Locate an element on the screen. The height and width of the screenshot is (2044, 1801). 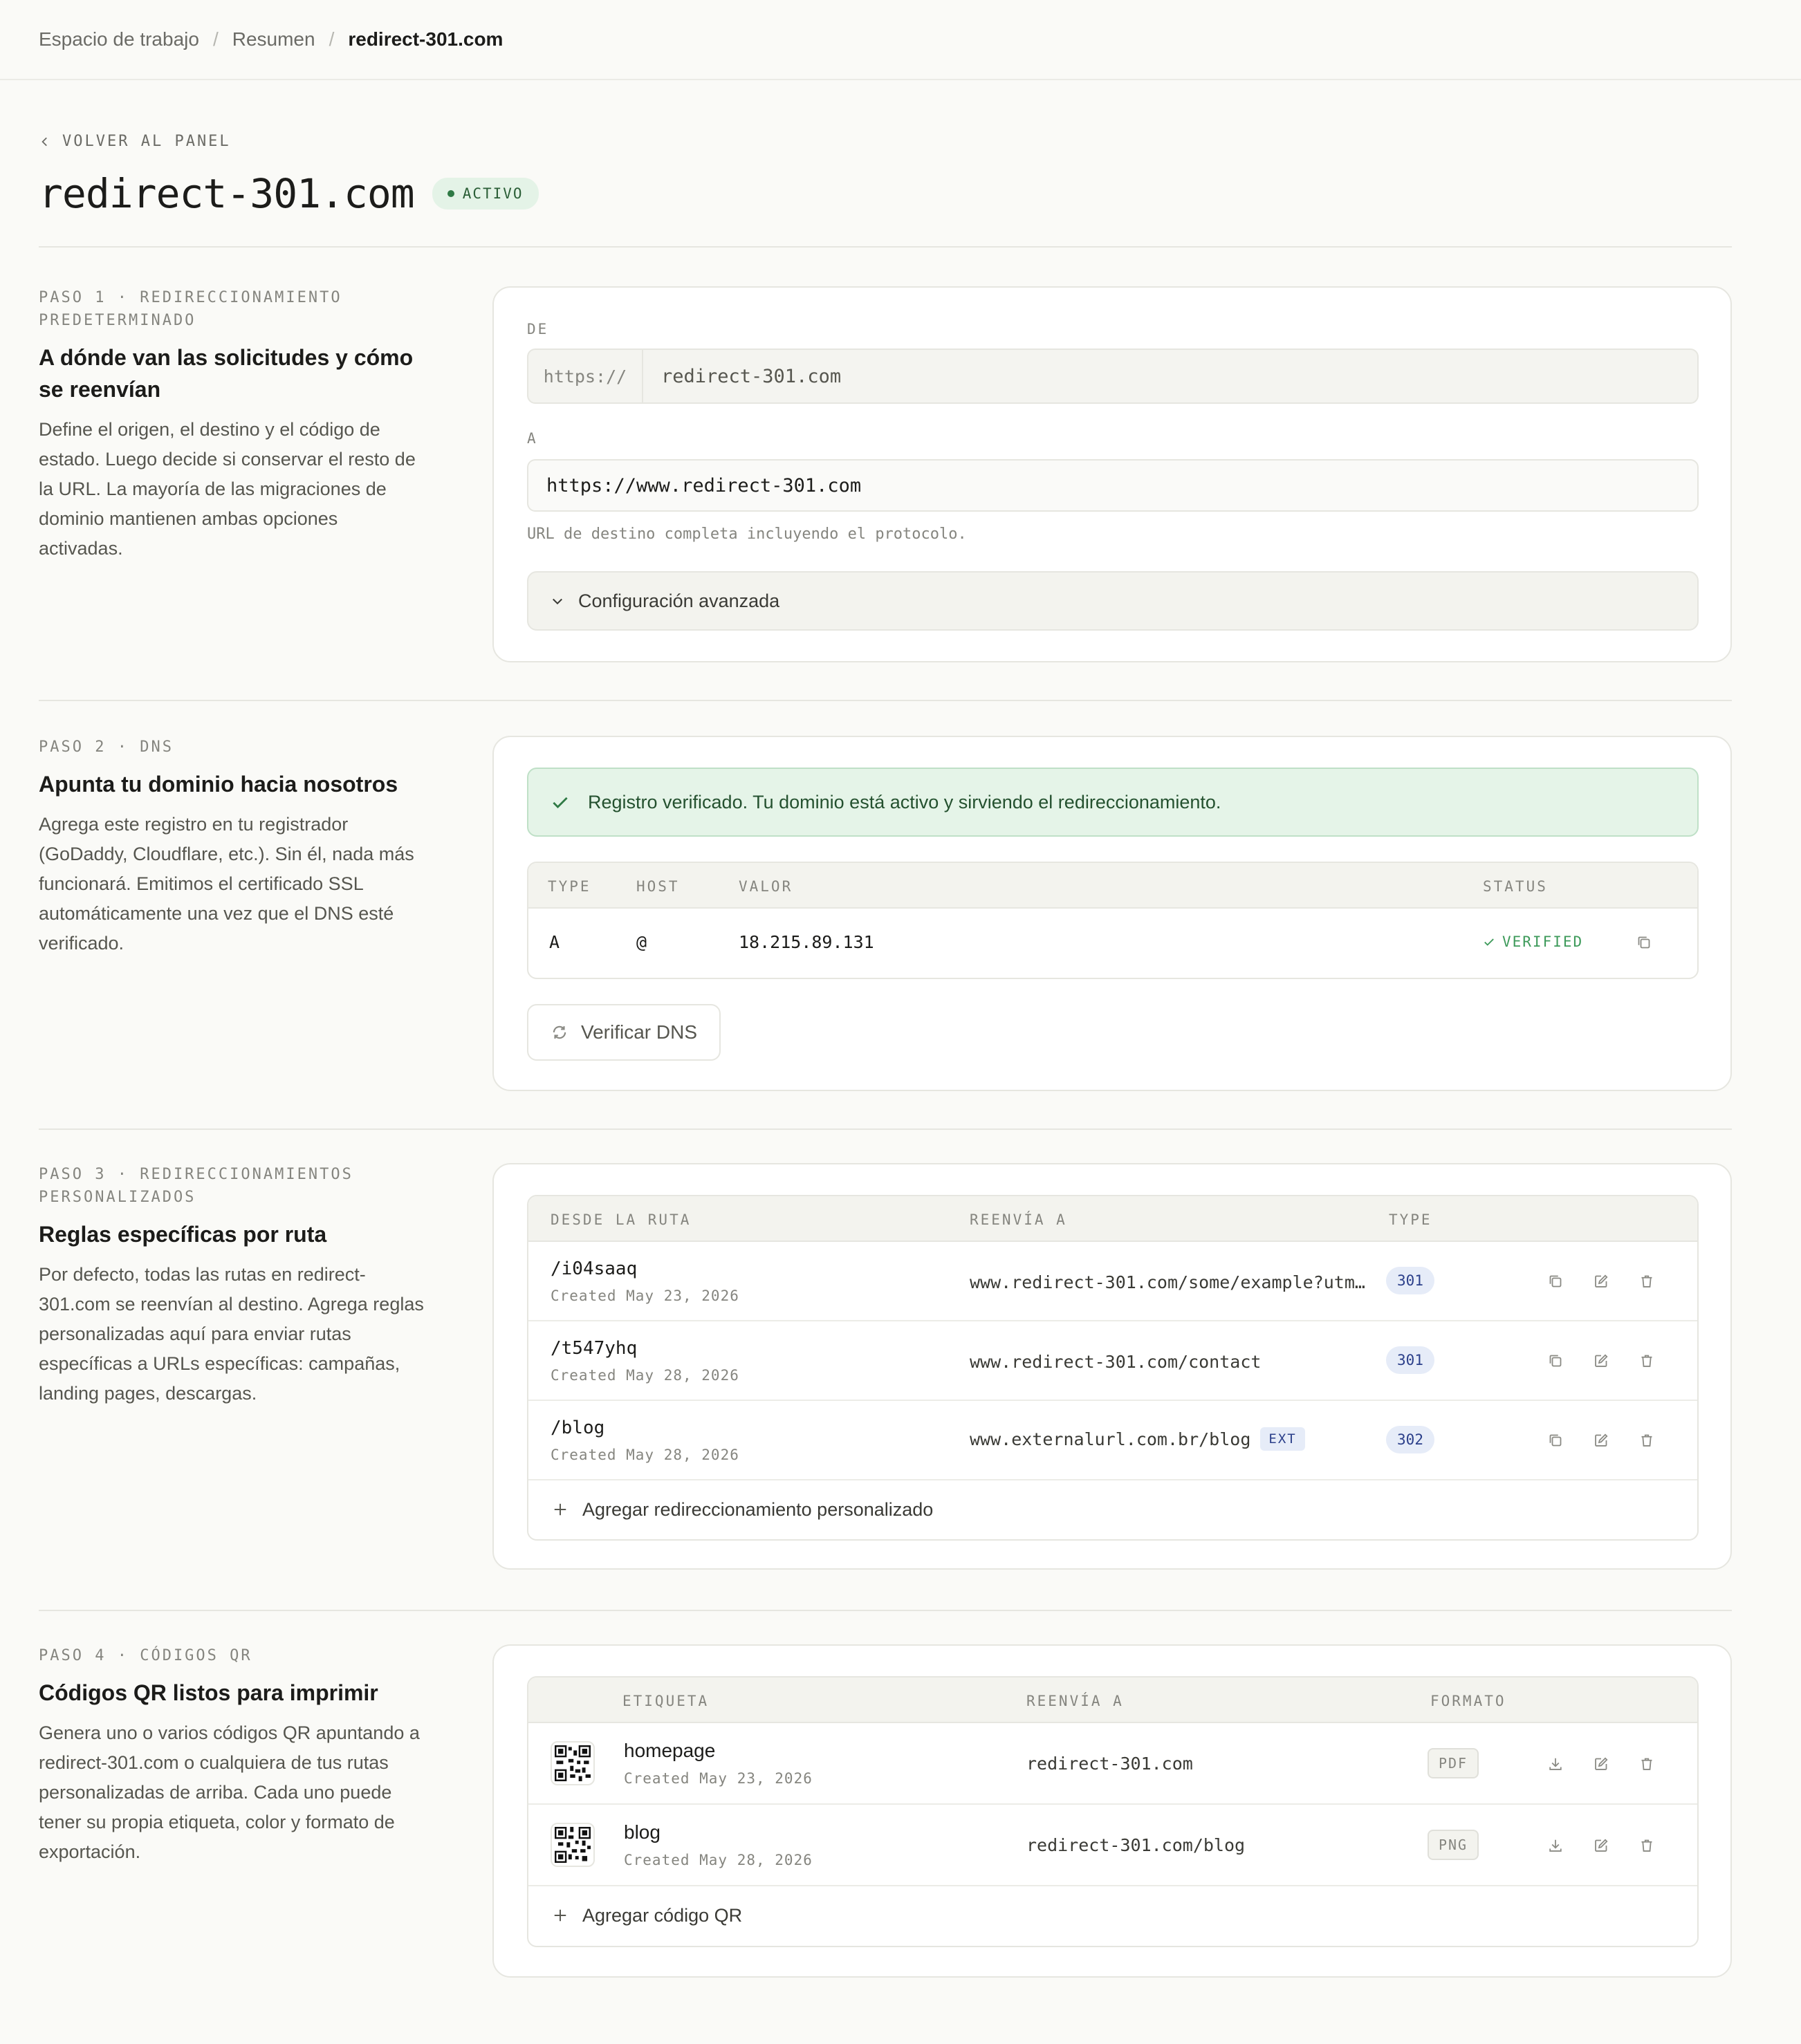
step4-kicker: PASO 4 · CÓDIGOS QR is located at coordinates (145, 1655).